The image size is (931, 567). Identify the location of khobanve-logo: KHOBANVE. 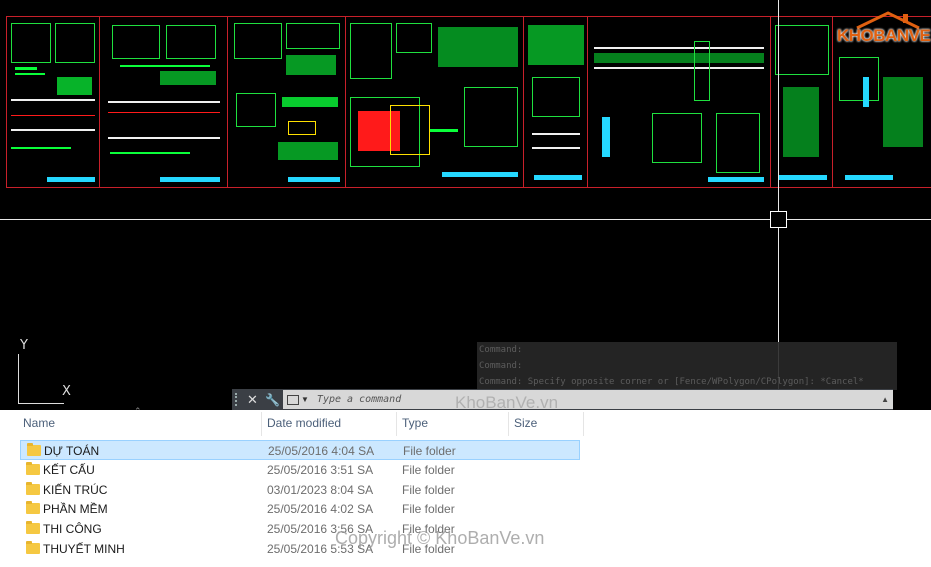
(882, 31).